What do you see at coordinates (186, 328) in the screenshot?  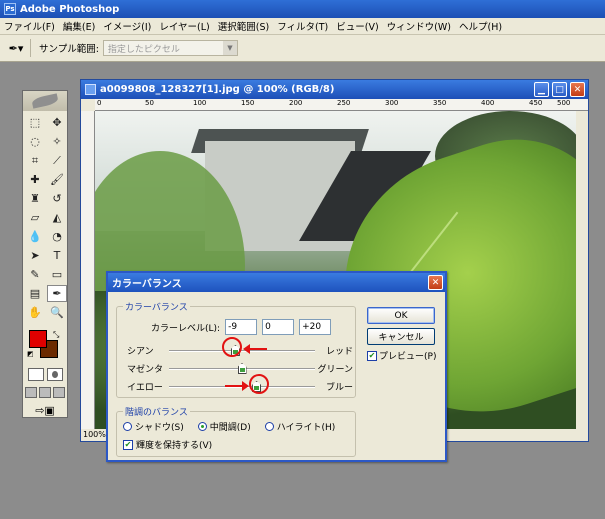 I see `color-level-label: カラーレベル(L):` at bounding box center [186, 328].